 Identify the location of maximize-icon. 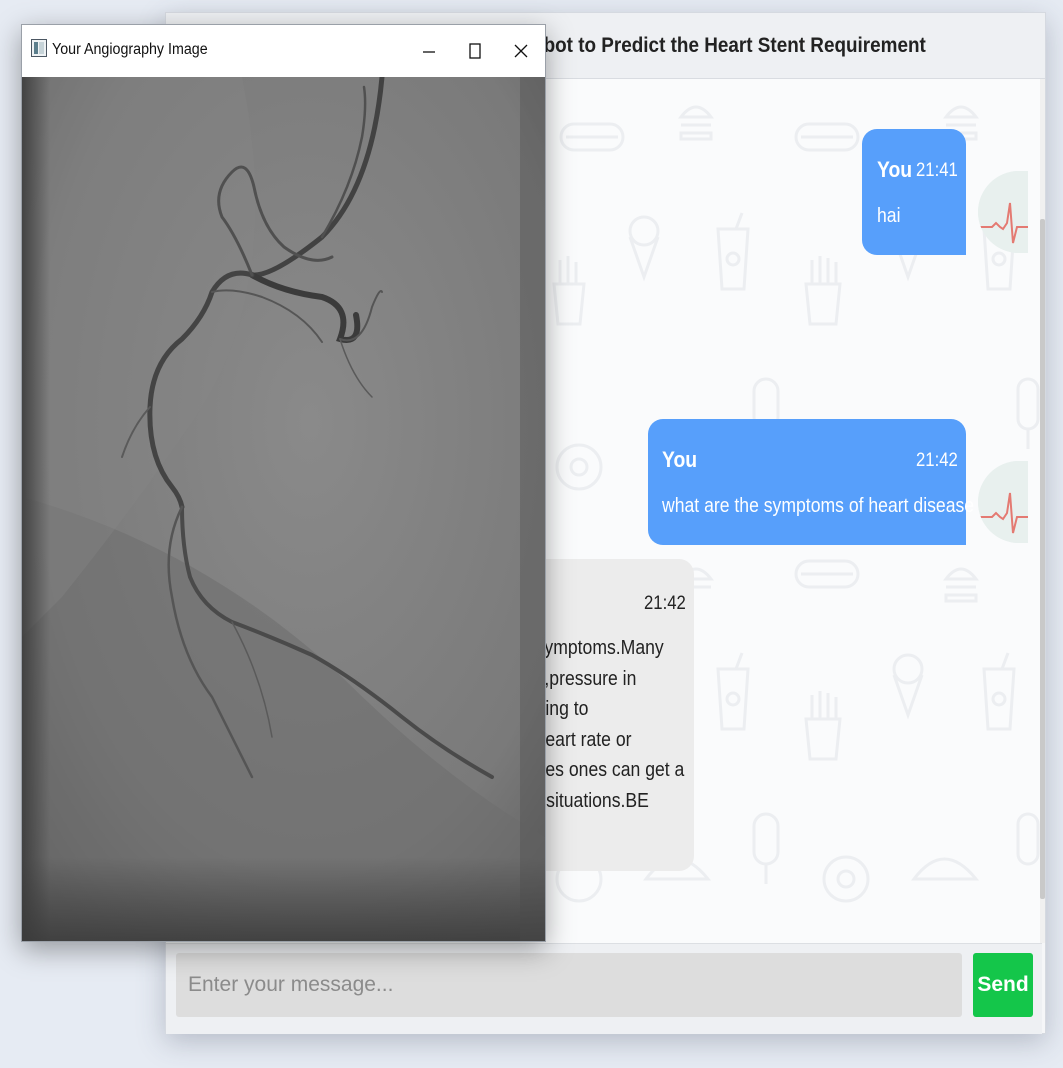
(475, 51).